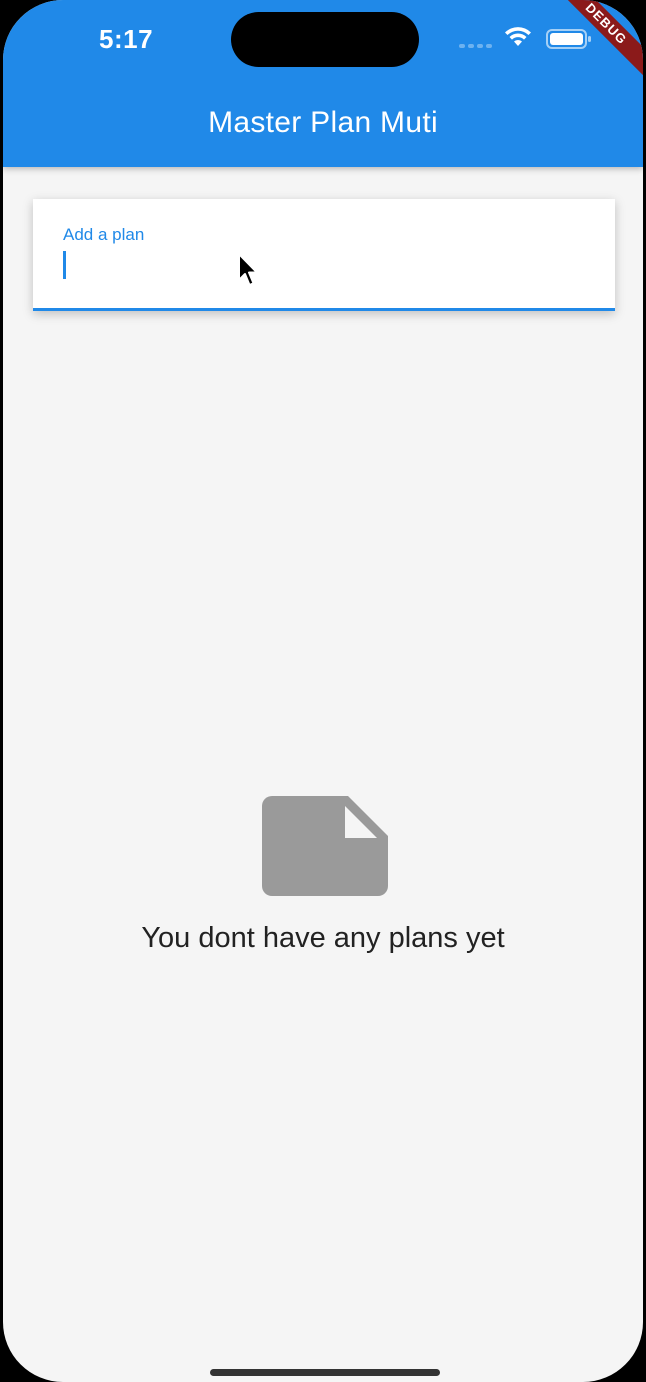 This screenshot has width=646, height=1382. What do you see at coordinates (325, 1372) in the screenshot?
I see `home-indicator` at bounding box center [325, 1372].